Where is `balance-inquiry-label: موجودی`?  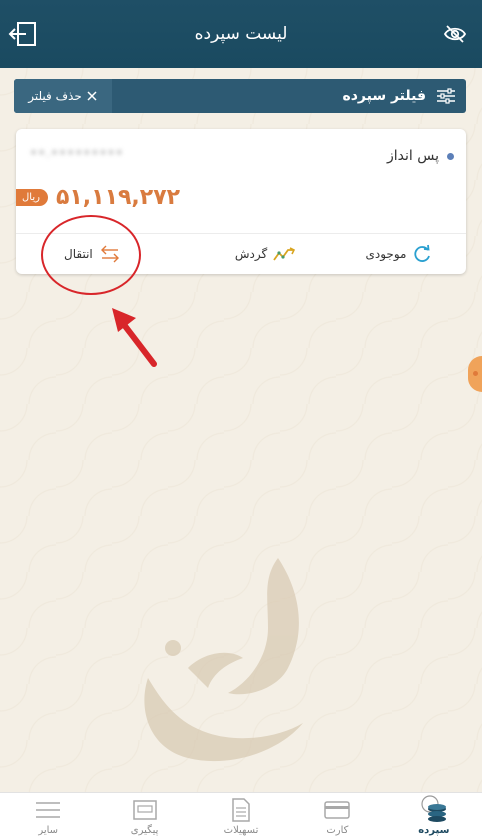
balance-inquiry-label: موجودی is located at coordinates (386, 254).